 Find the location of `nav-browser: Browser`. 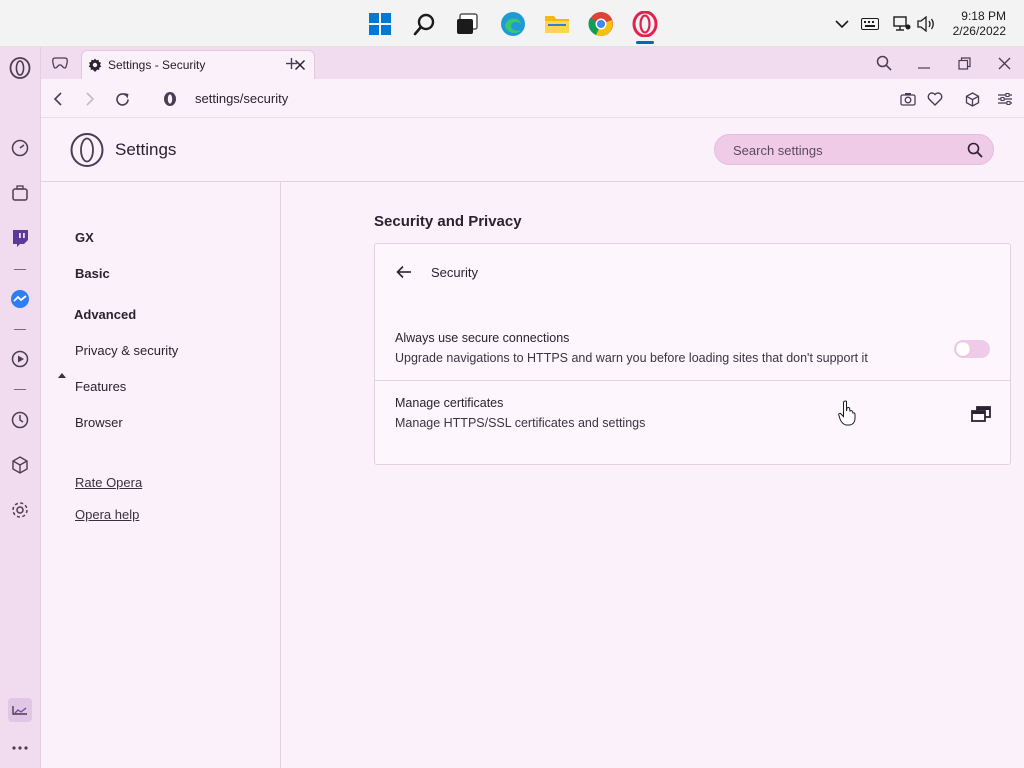

nav-browser: Browser is located at coordinates (99, 422).